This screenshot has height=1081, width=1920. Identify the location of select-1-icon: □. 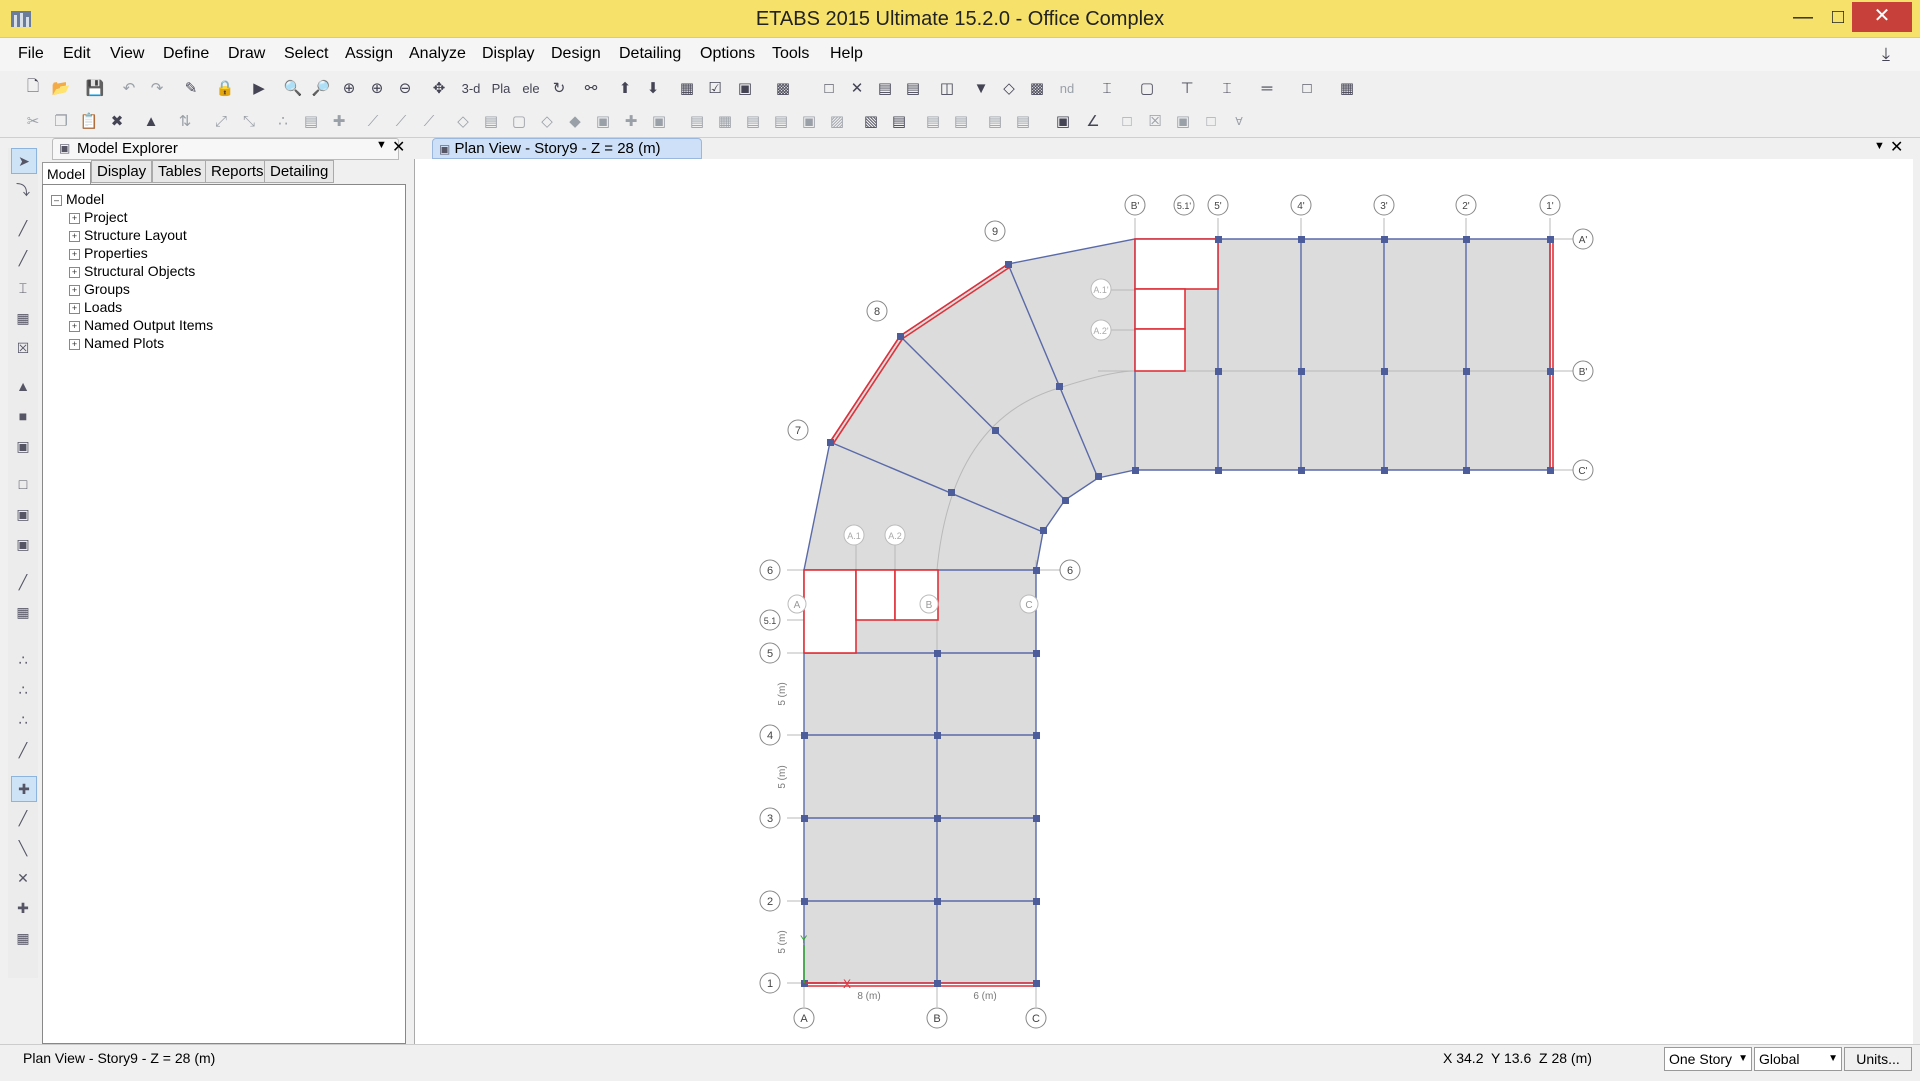
(1127, 121).